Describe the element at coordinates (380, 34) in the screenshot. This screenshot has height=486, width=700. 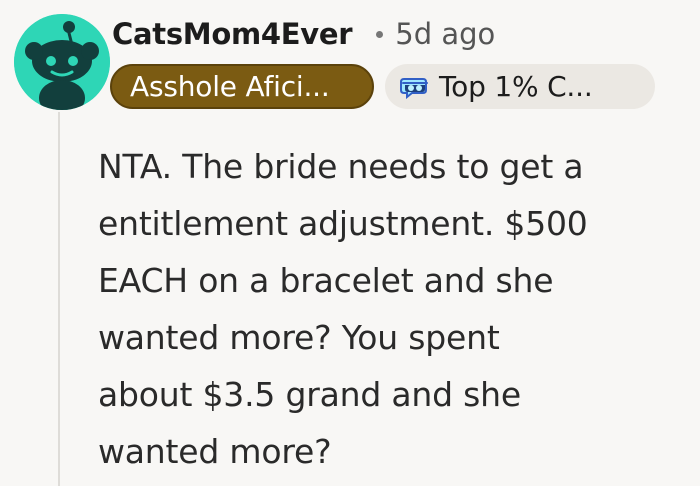
I see `separator-dot` at that location.